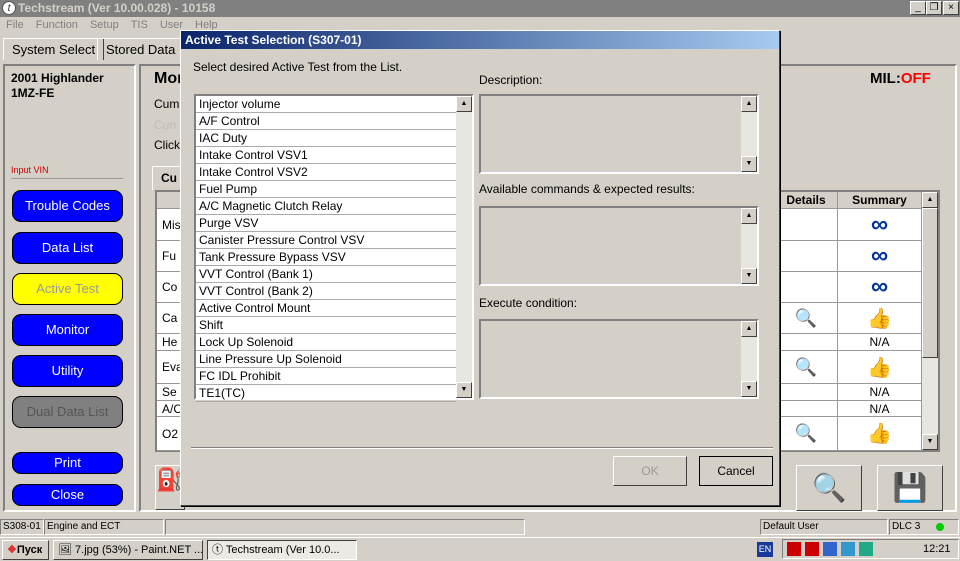 The width and height of the screenshot is (960, 561). What do you see at coordinates (829, 488) in the screenshot?
I see `magnifier-button: 🔍` at bounding box center [829, 488].